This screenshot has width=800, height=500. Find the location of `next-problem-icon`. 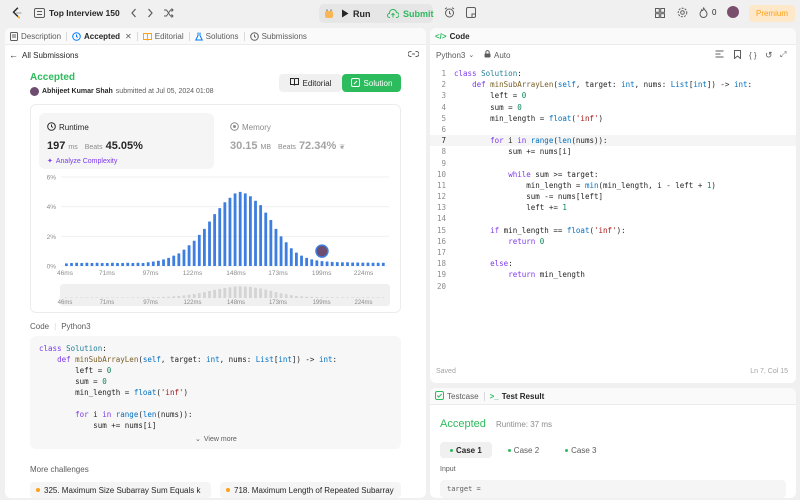

next-problem-icon is located at coordinates (150, 13).